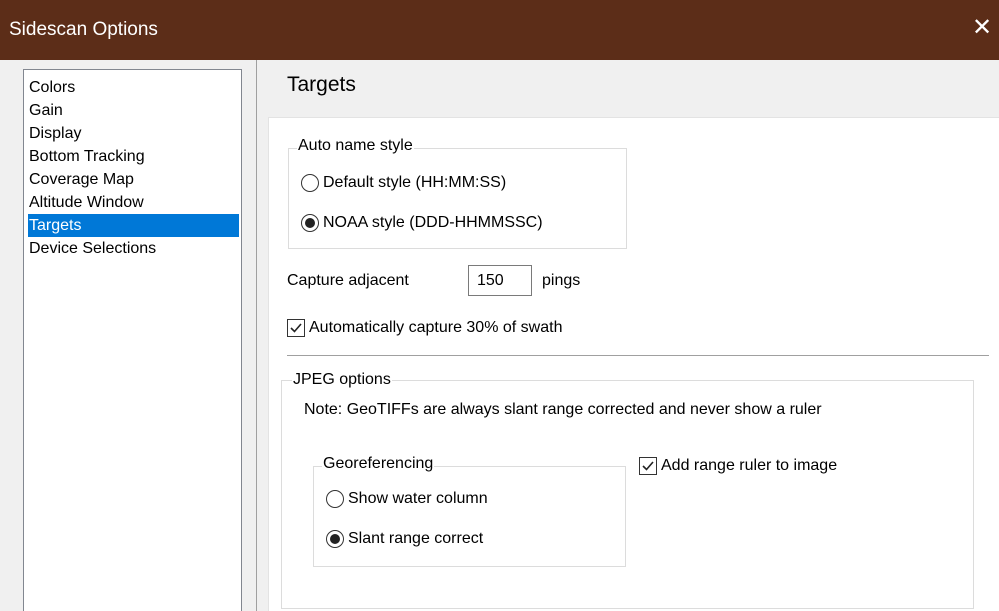 The height and width of the screenshot is (611, 999). What do you see at coordinates (133, 202) in the screenshot?
I see `nav-item-altitude-window: Altitude Window` at bounding box center [133, 202].